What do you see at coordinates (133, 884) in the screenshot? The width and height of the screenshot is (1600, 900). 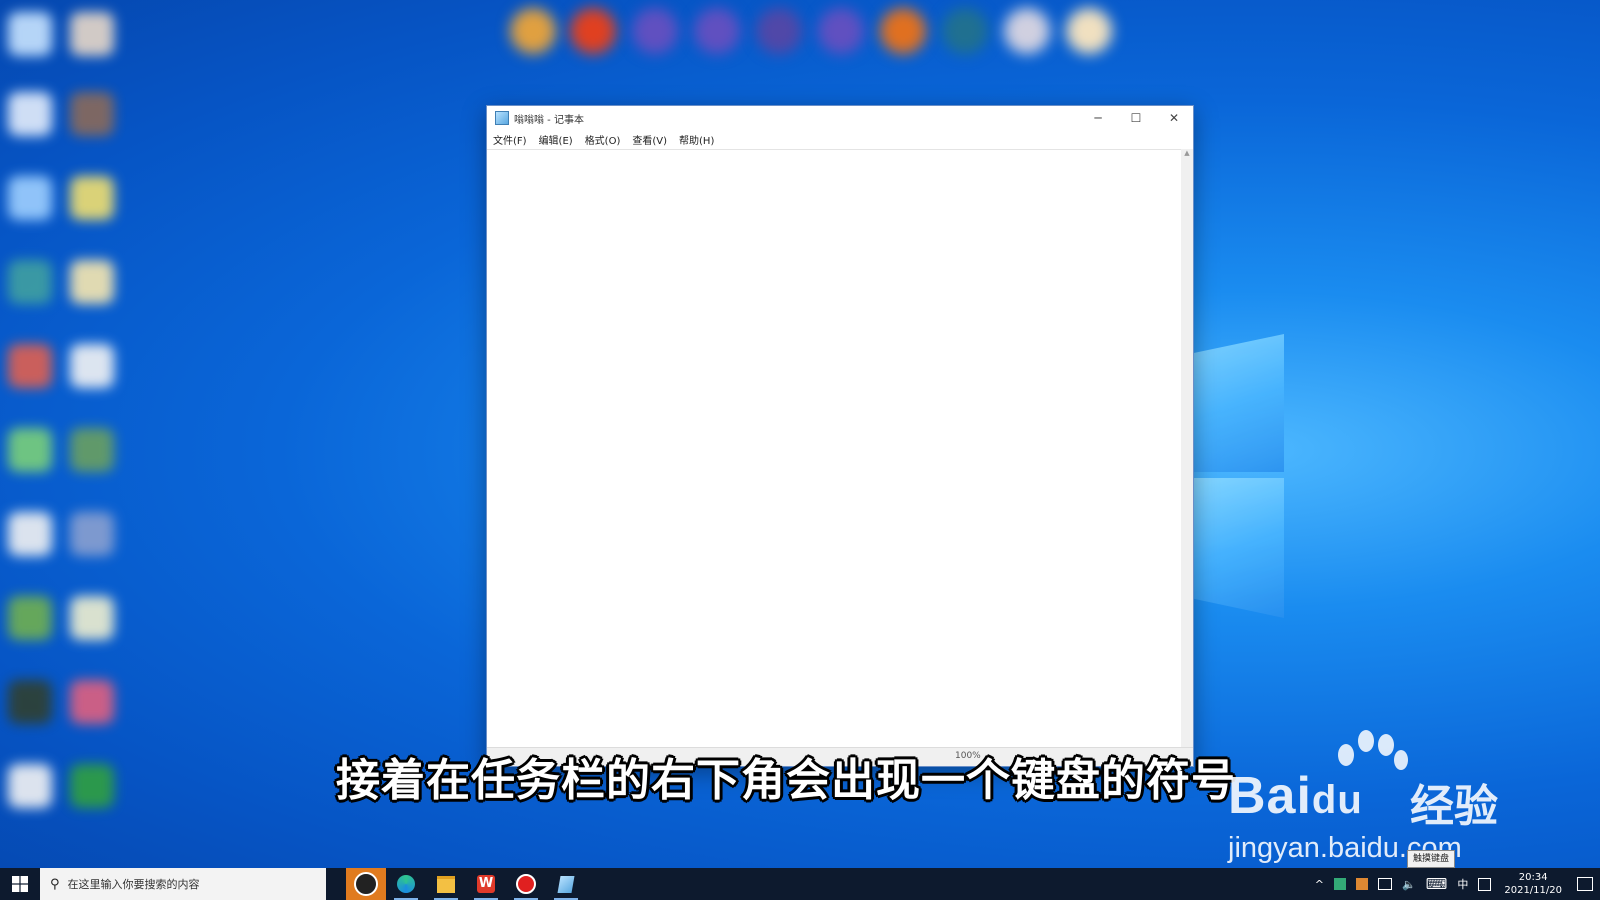 I see `search-placeholder: 在这里输入你要搜索的内容` at bounding box center [133, 884].